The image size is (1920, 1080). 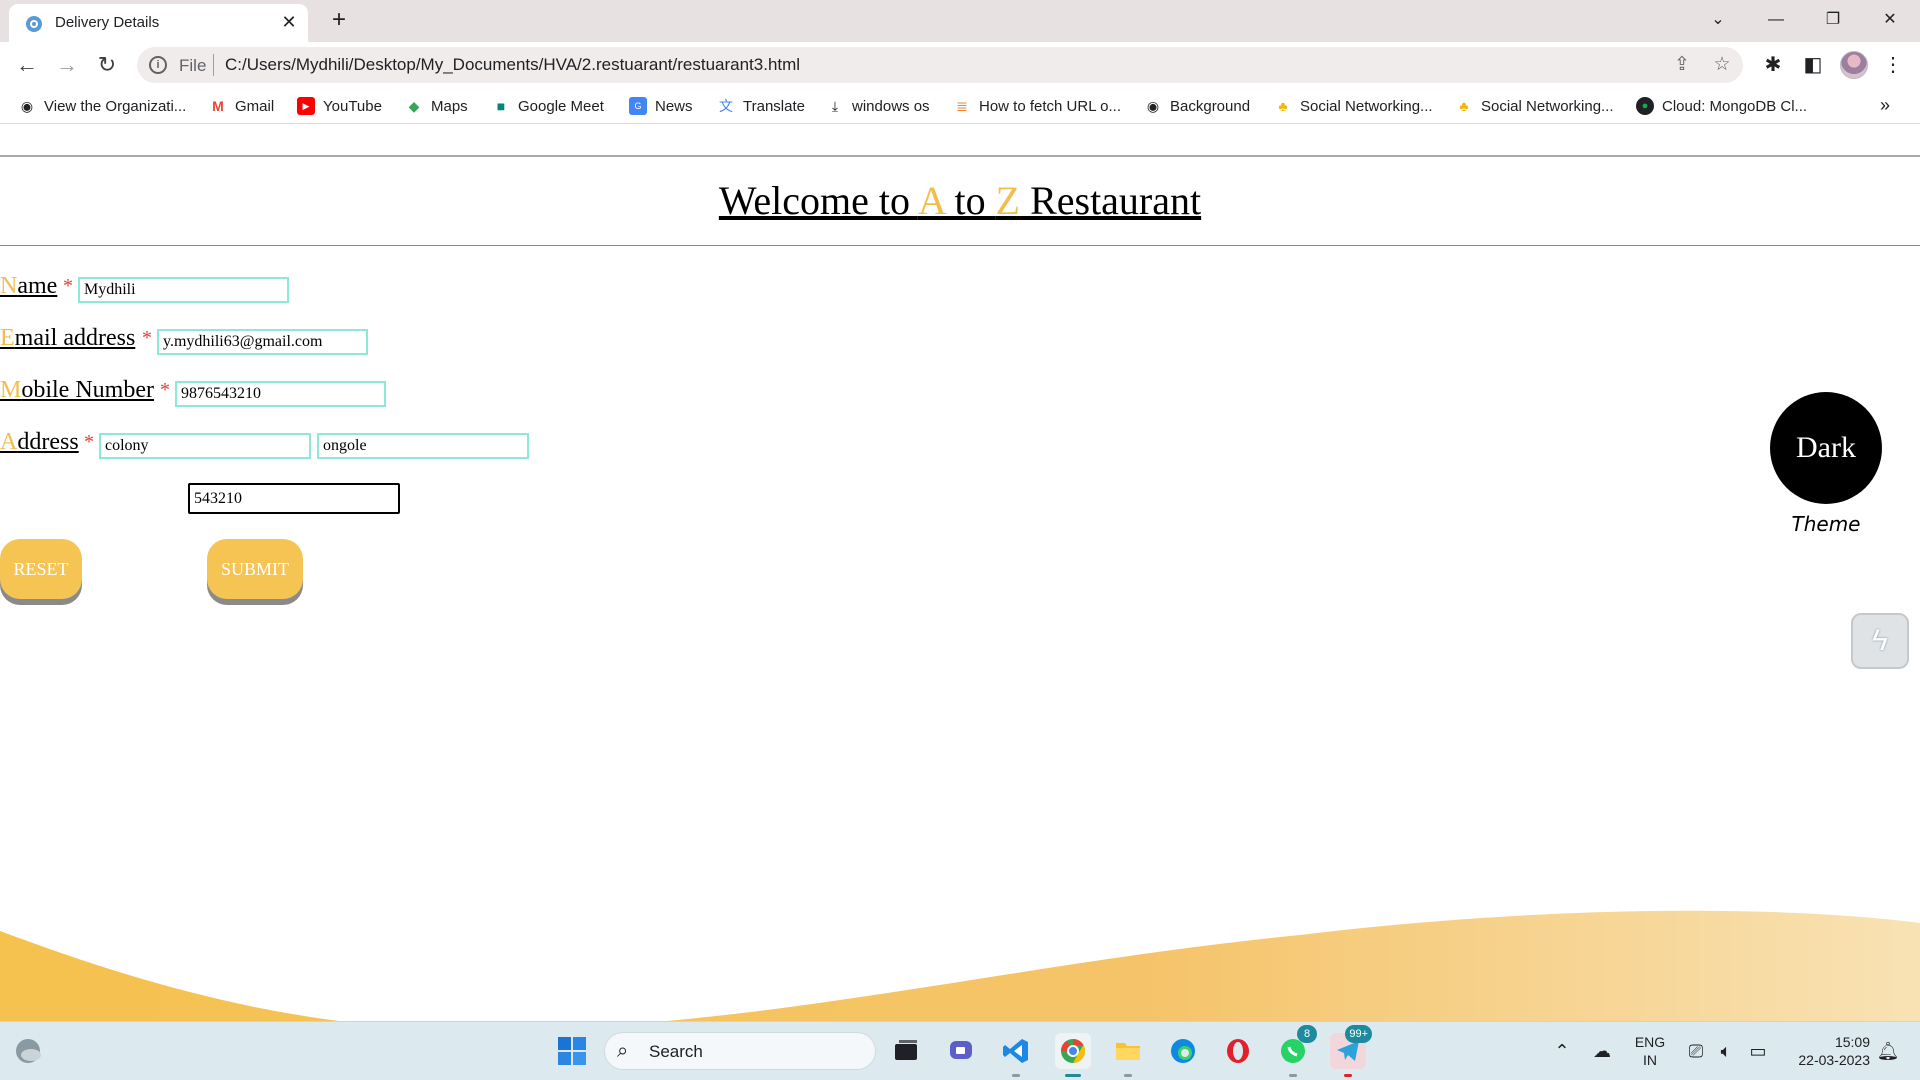 What do you see at coordinates (740, 1051) in the screenshot?
I see `taskbar-search-box: ⌕ Search` at bounding box center [740, 1051].